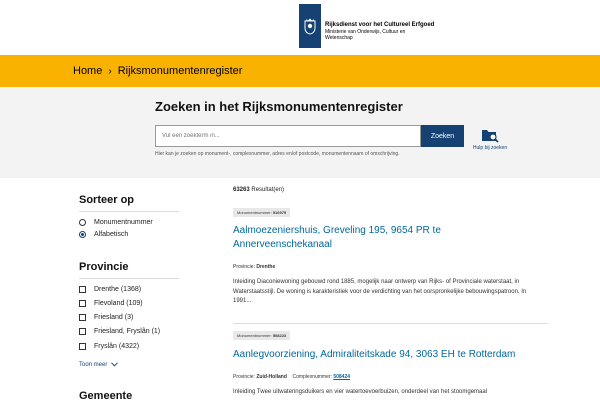  Describe the element at coordinates (279, 212) in the screenshot. I see `monument-number: 516979` at that location.